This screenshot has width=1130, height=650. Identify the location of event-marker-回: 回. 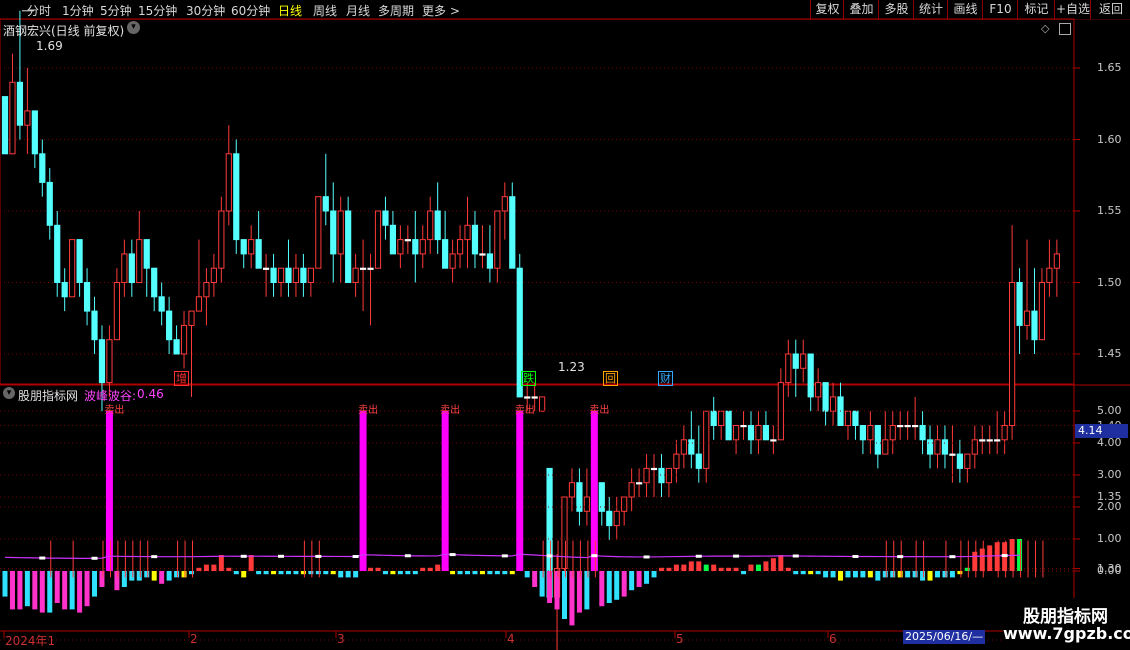
(610, 378).